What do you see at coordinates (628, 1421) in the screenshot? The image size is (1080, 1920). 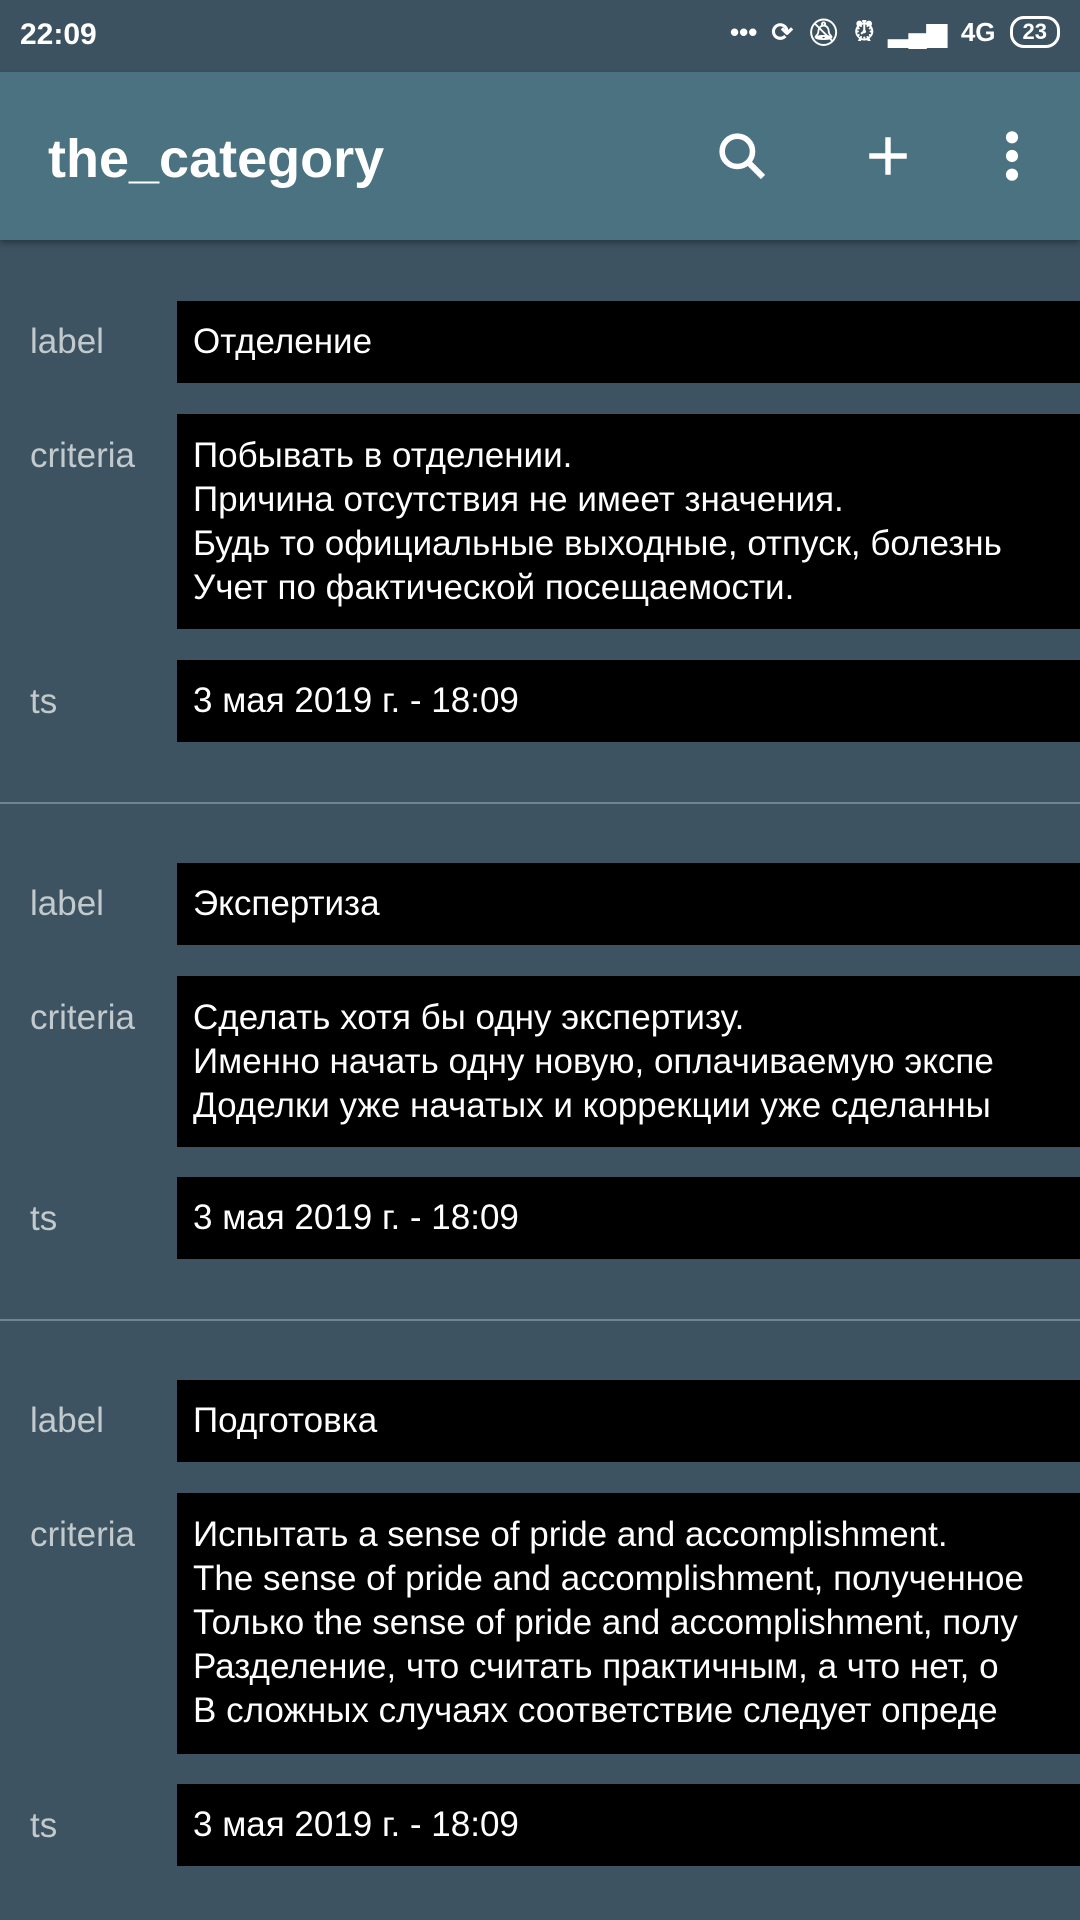 I see `label-value: Подготовка` at bounding box center [628, 1421].